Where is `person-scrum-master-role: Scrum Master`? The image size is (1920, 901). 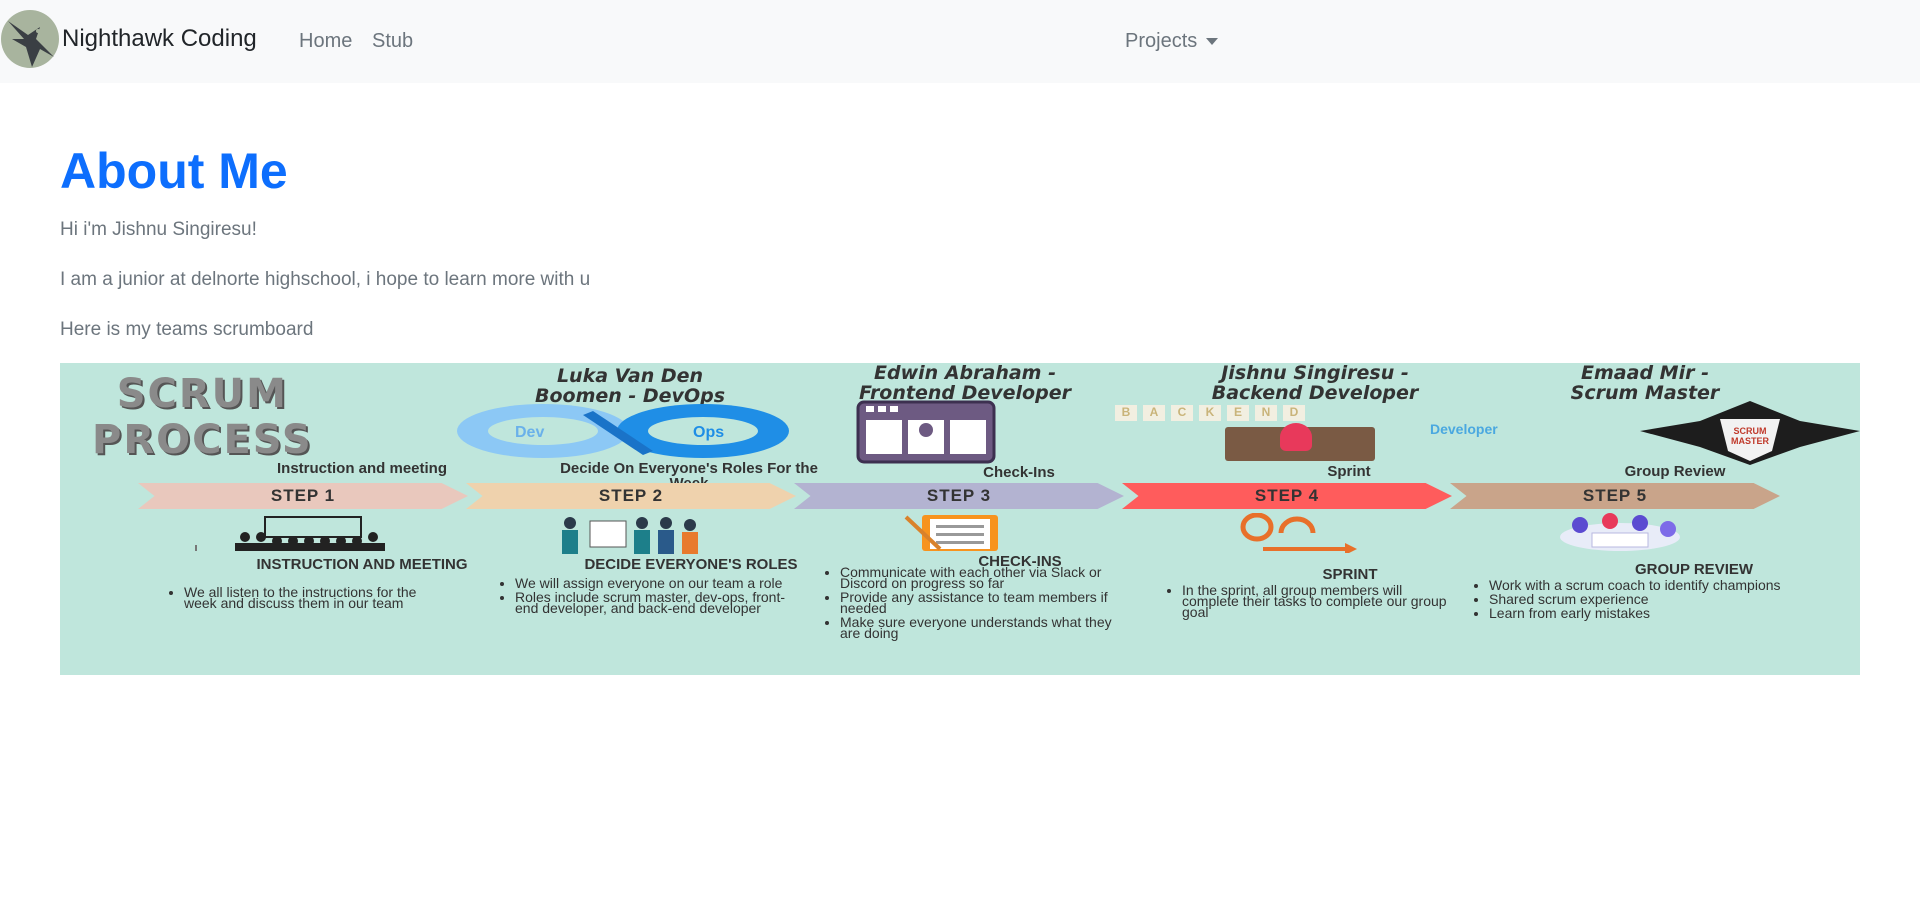
person-scrum-master-role: Scrum Master is located at coordinates (1645, 393).